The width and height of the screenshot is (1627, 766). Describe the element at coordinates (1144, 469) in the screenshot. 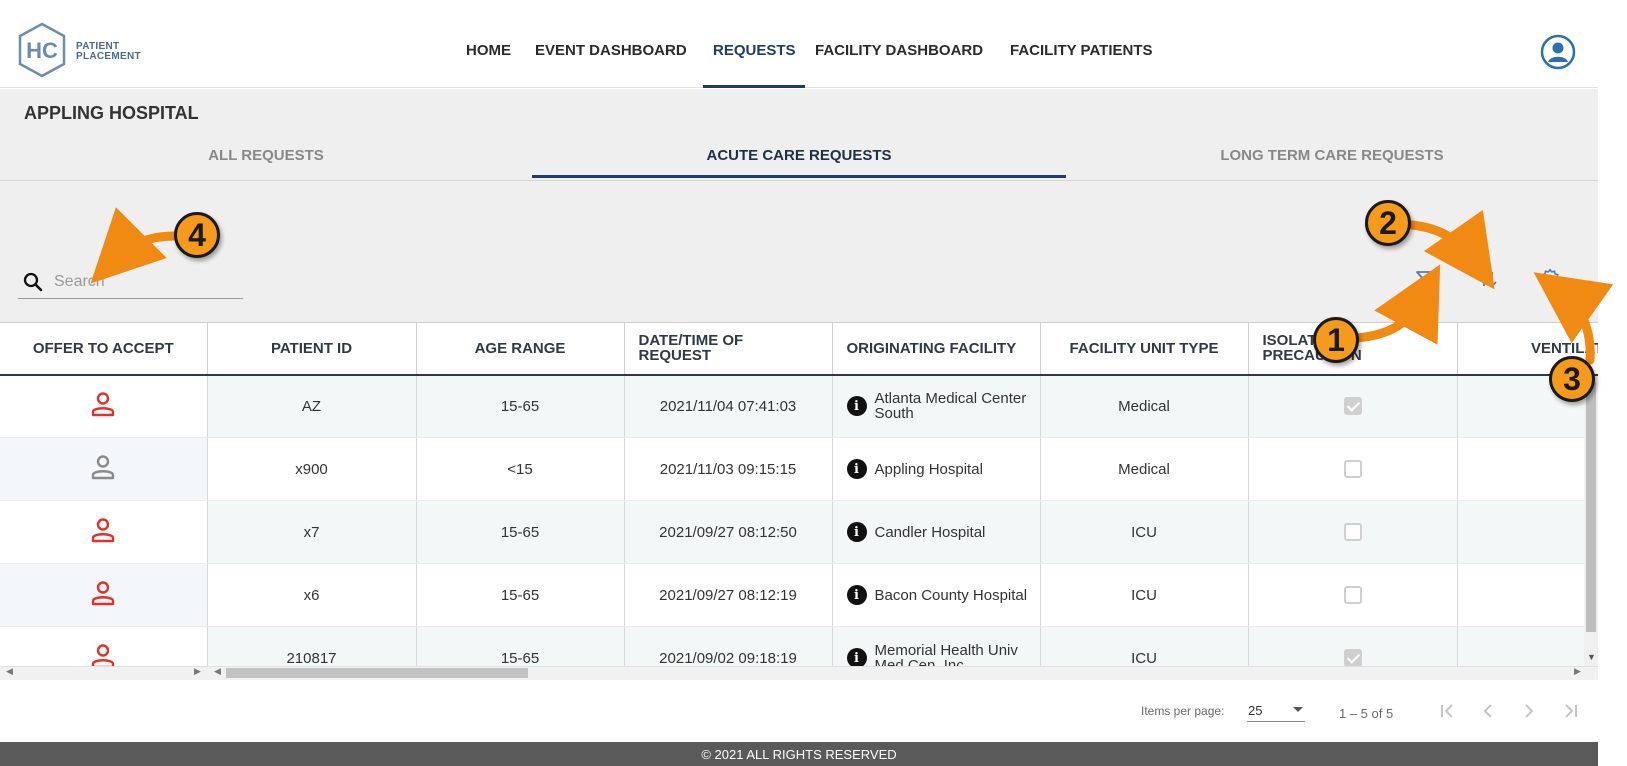

I see `unit-type-cell: Medical` at that location.